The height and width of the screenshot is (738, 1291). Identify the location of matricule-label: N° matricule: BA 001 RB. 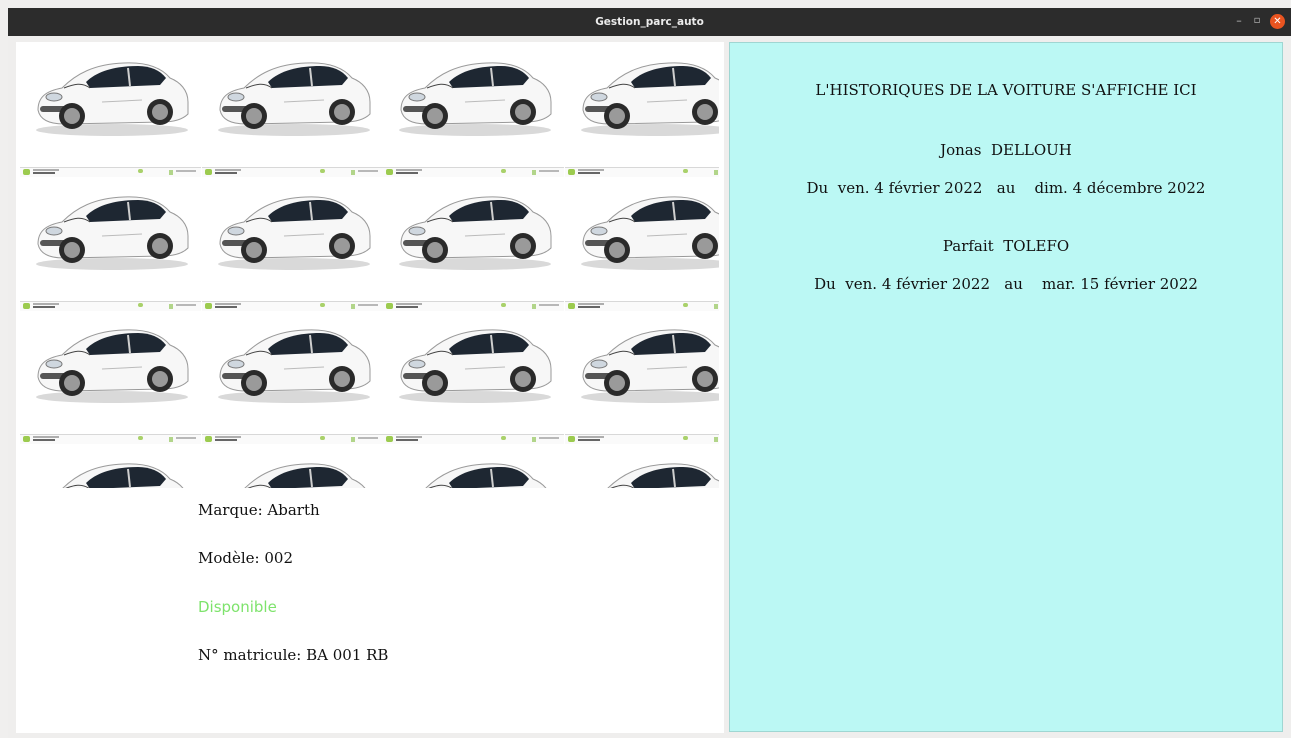
(293, 655).